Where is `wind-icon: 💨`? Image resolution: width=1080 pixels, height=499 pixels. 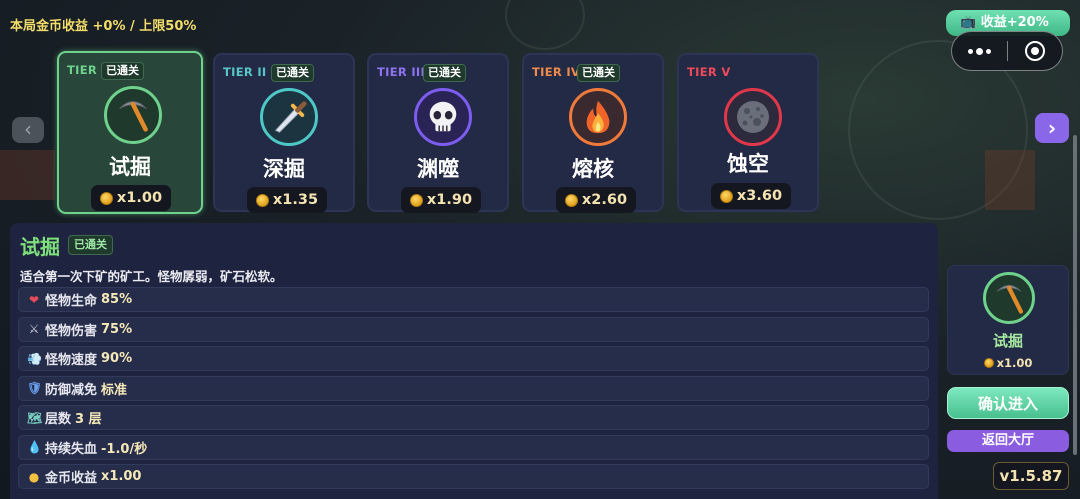
wind-icon: 💨 is located at coordinates (34, 358).